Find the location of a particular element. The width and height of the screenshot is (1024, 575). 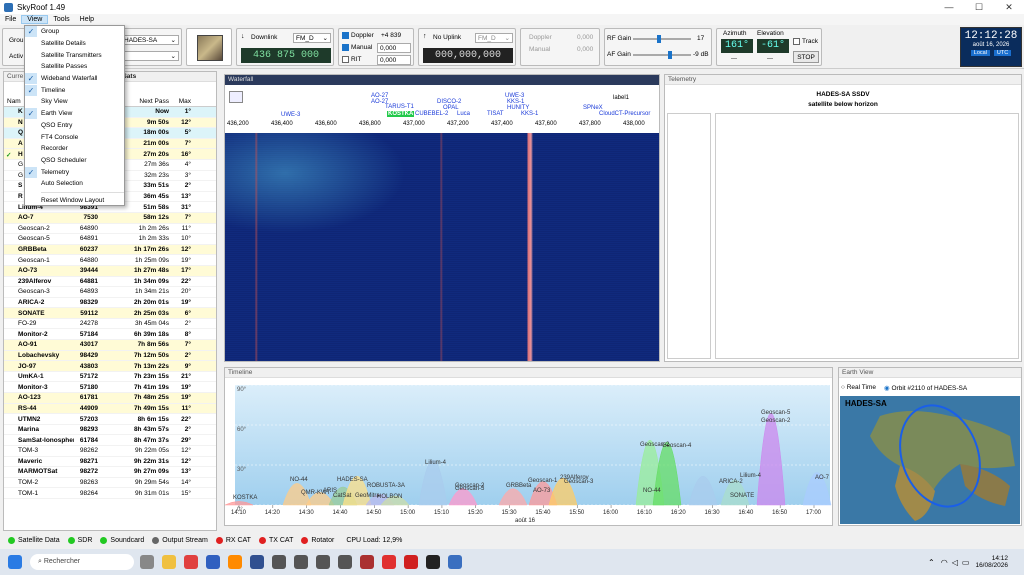

col-max: Max is located at coordinates (181, 101).